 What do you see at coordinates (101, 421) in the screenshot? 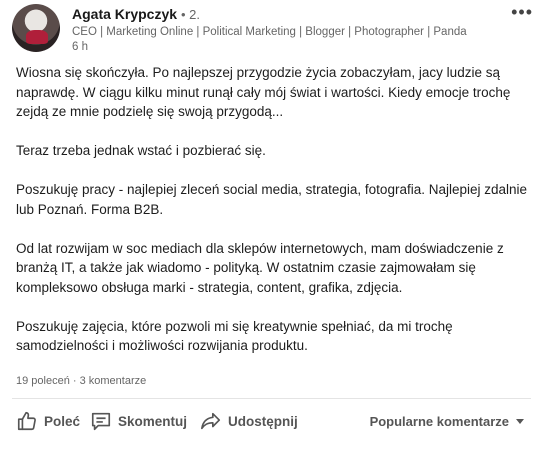
I see `comment-icon` at bounding box center [101, 421].